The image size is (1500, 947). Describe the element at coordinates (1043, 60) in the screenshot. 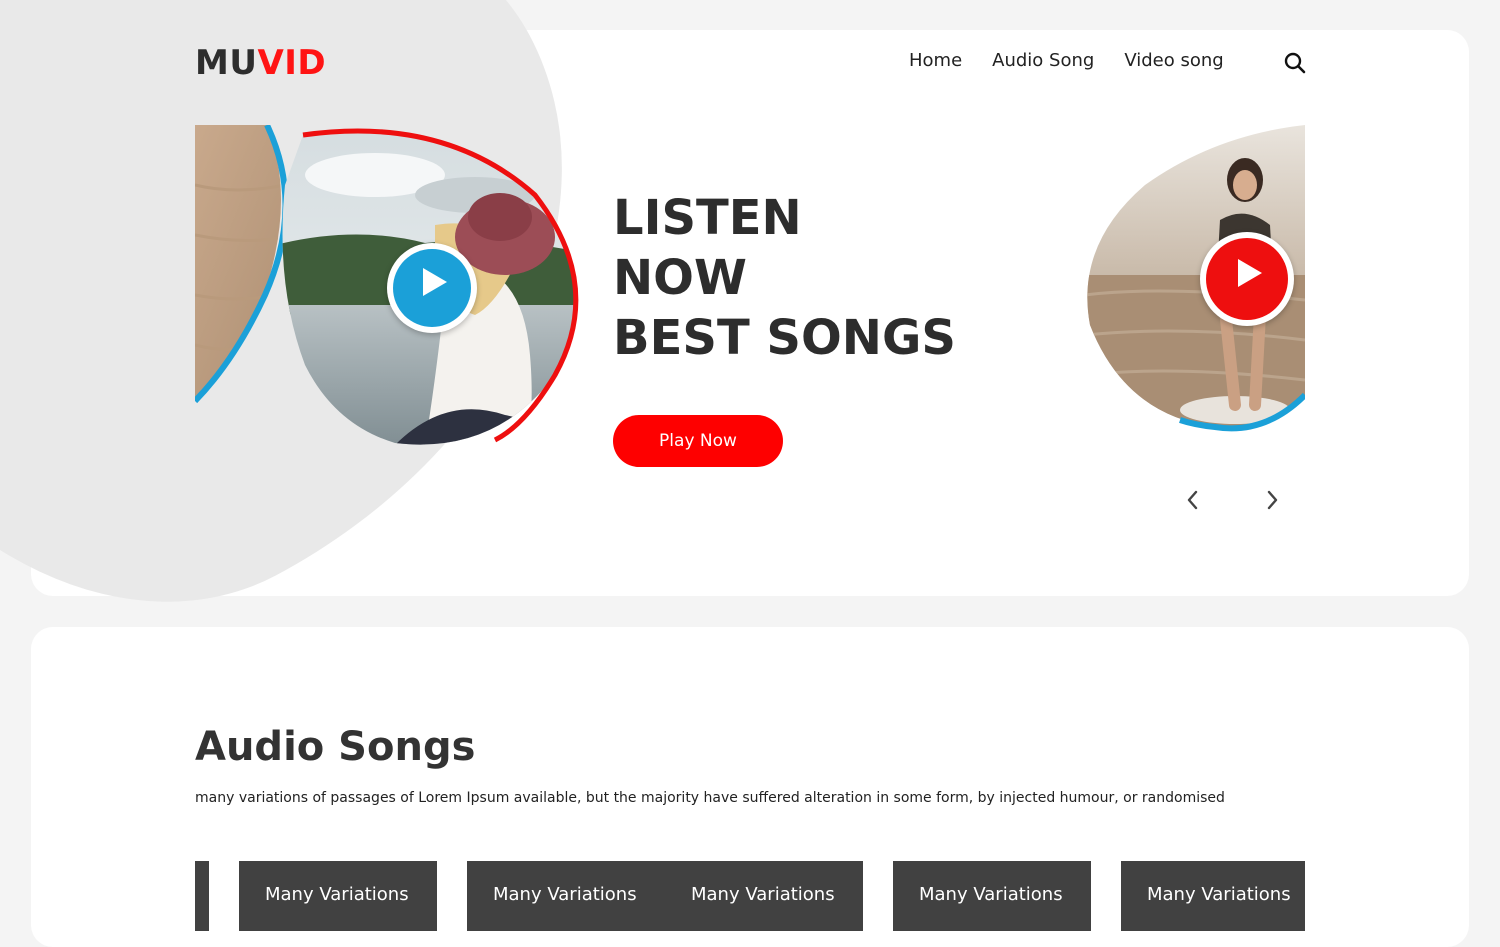

I see `nav-item-audio-song: Audio Song` at that location.